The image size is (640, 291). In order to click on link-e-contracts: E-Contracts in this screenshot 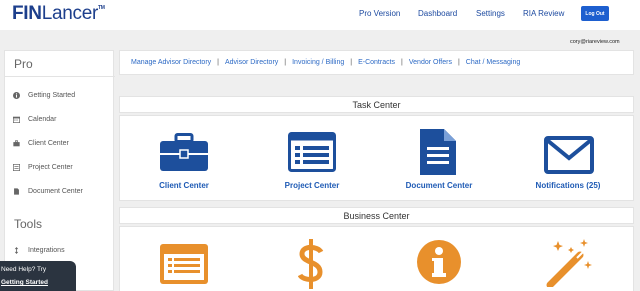, I will do `click(376, 62)`.